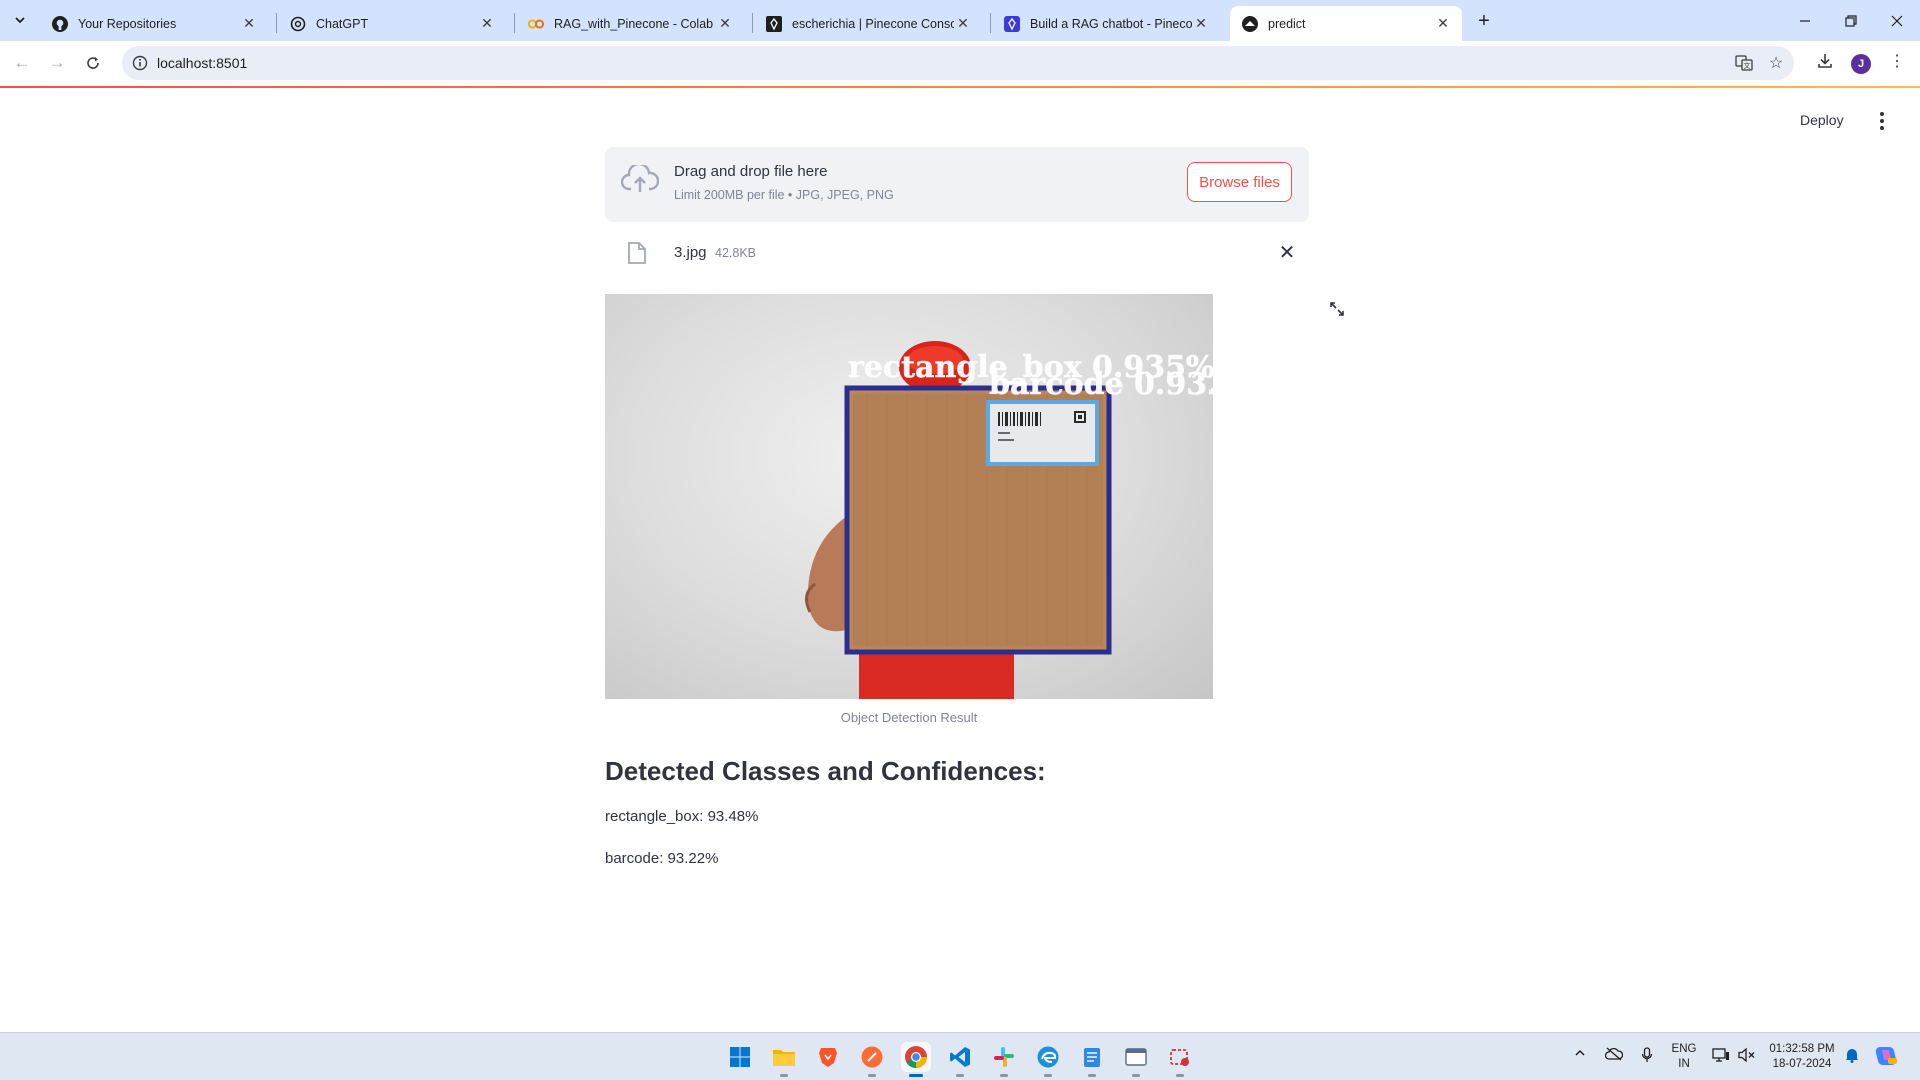 This screenshot has height=1080, width=1920. What do you see at coordinates (1004, 1059) in the screenshot?
I see `slack-icon` at bounding box center [1004, 1059].